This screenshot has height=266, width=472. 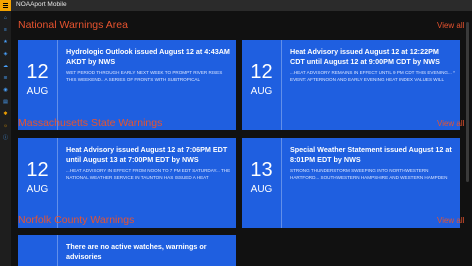 What do you see at coordinates (5, 126) in the screenshot?
I see `sun-icon: ☼` at bounding box center [5, 126].